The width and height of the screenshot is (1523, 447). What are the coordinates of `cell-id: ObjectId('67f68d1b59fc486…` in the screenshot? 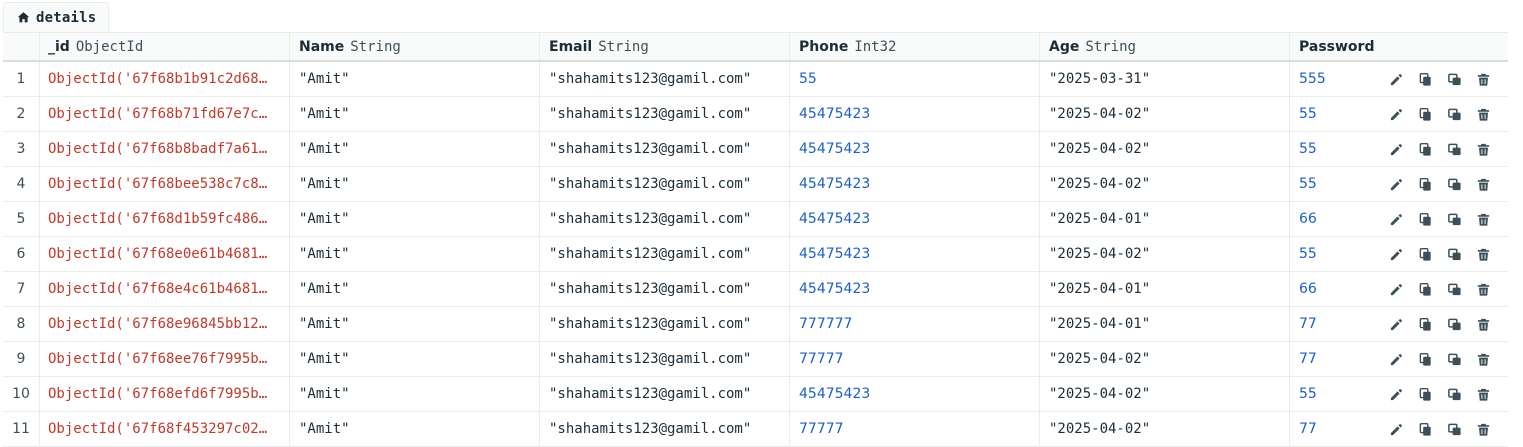 It's located at (165, 219).